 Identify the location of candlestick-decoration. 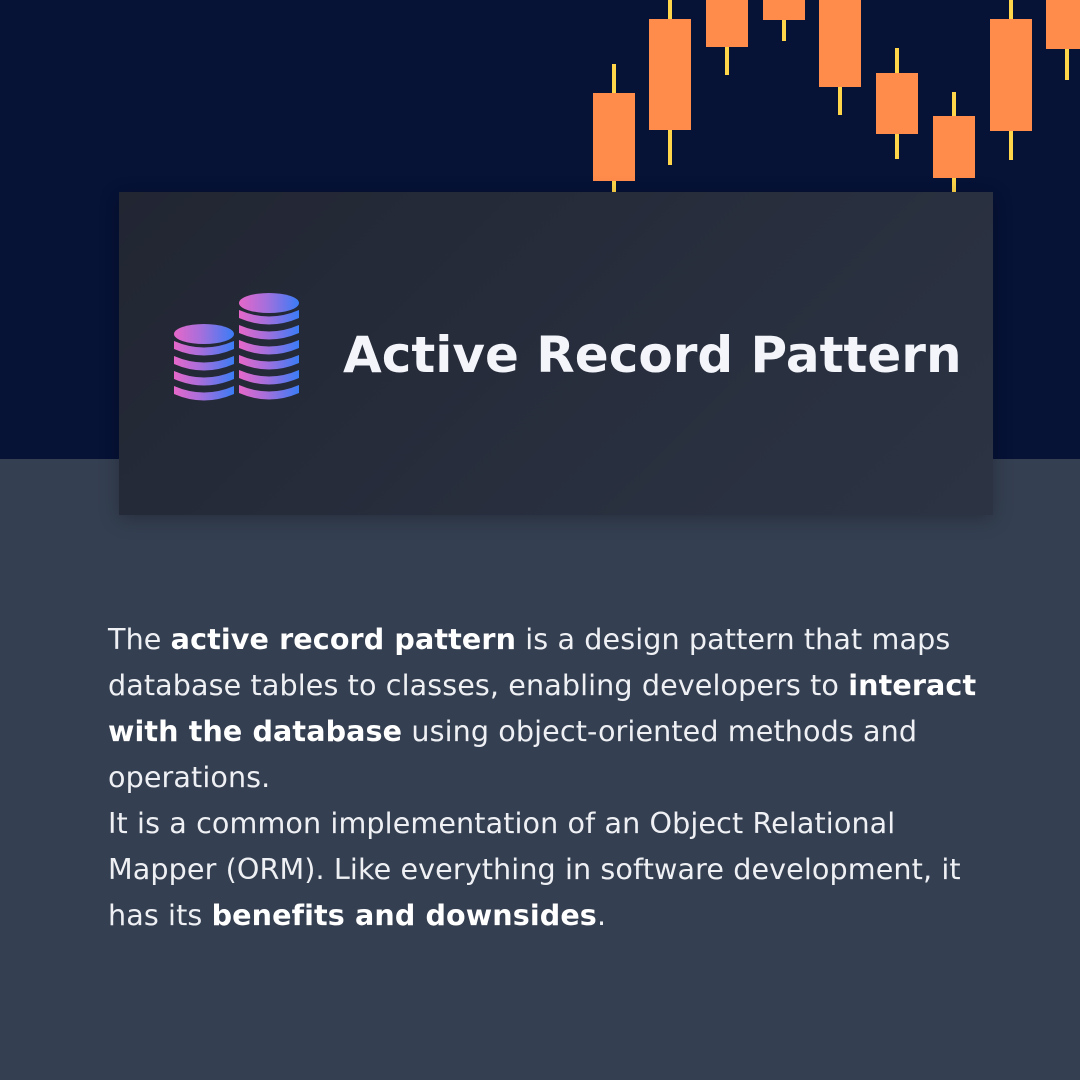
(836, 96).